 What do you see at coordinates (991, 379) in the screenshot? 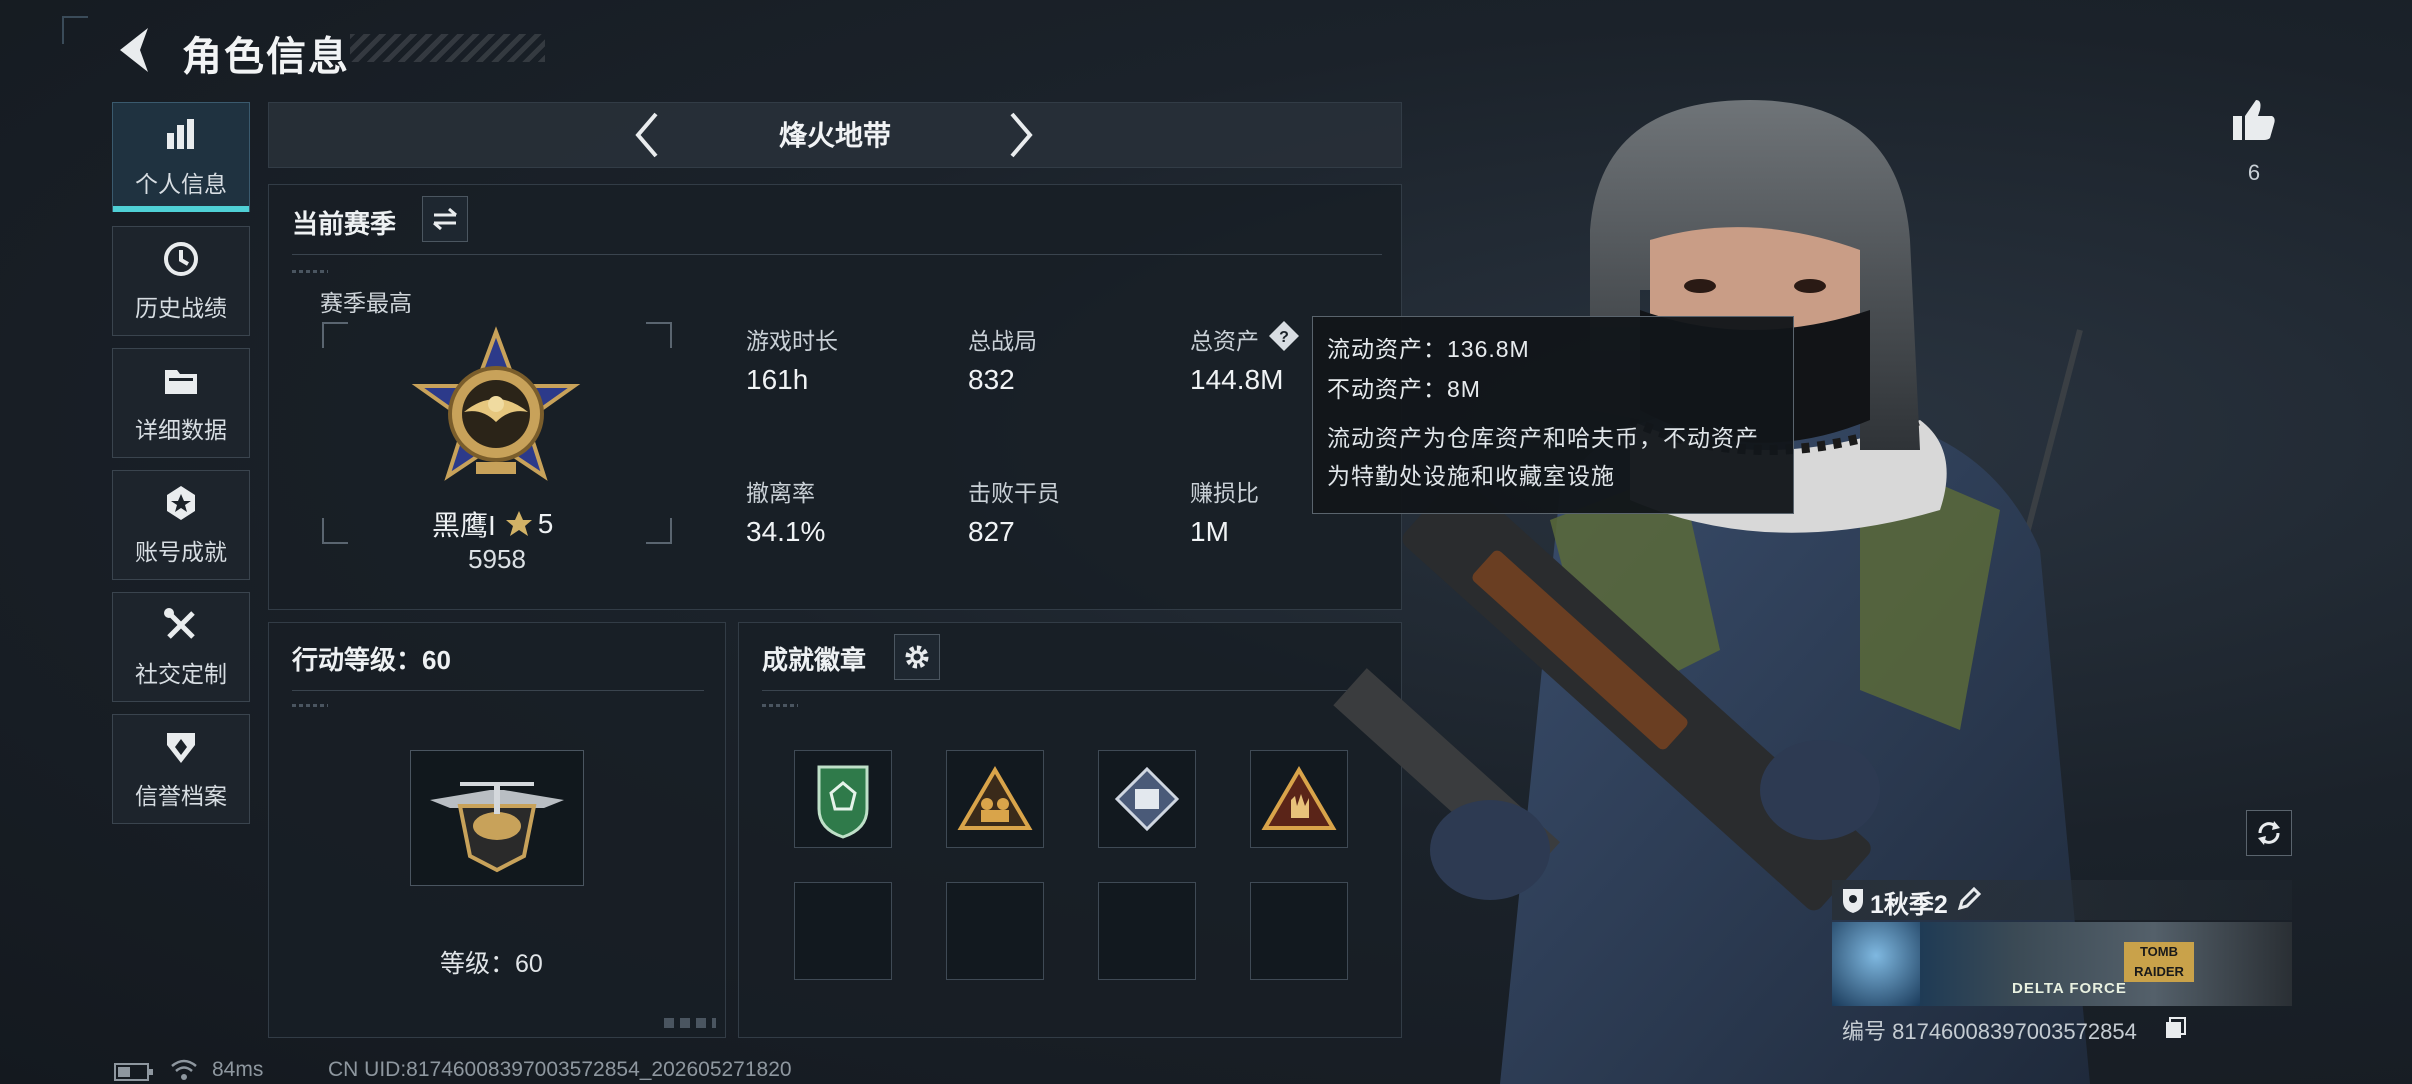
I see `stat-value-total-matches: 832` at bounding box center [991, 379].